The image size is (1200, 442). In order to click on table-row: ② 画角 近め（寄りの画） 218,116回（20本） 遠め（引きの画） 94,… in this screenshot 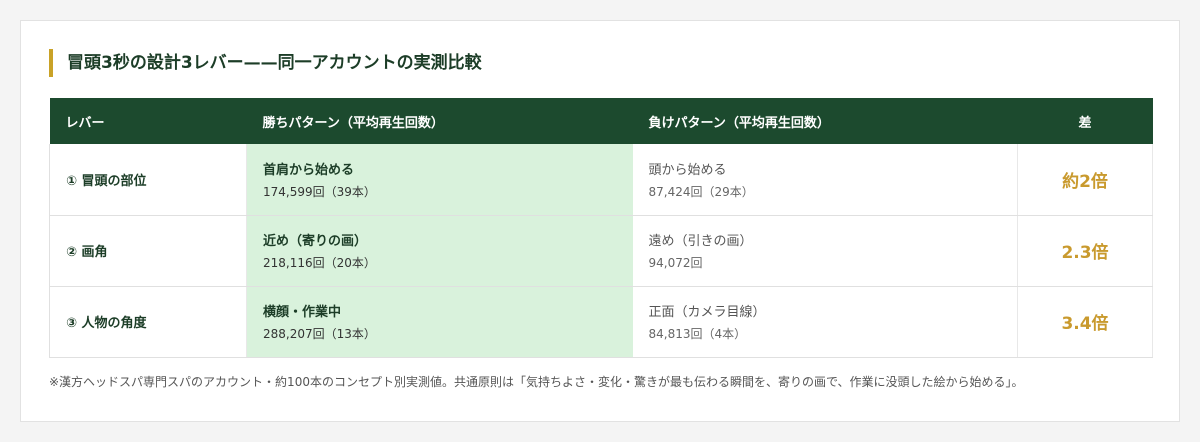, I will do `click(601, 251)`.